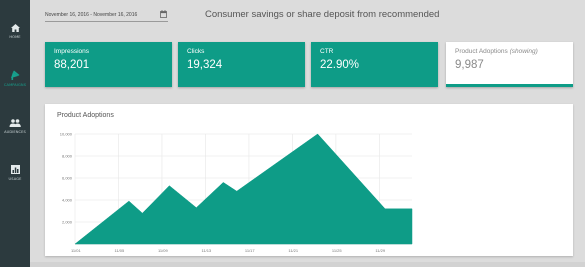  Describe the element at coordinates (67, 222) in the screenshot. I see `y-tick-label: 2,000` at that location.